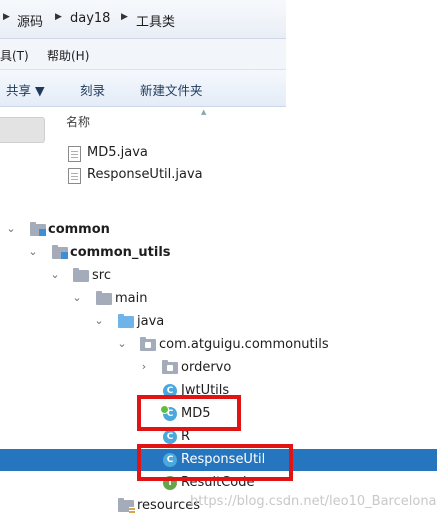  I want to click on column-header-label: 名称, so click(78, 122).